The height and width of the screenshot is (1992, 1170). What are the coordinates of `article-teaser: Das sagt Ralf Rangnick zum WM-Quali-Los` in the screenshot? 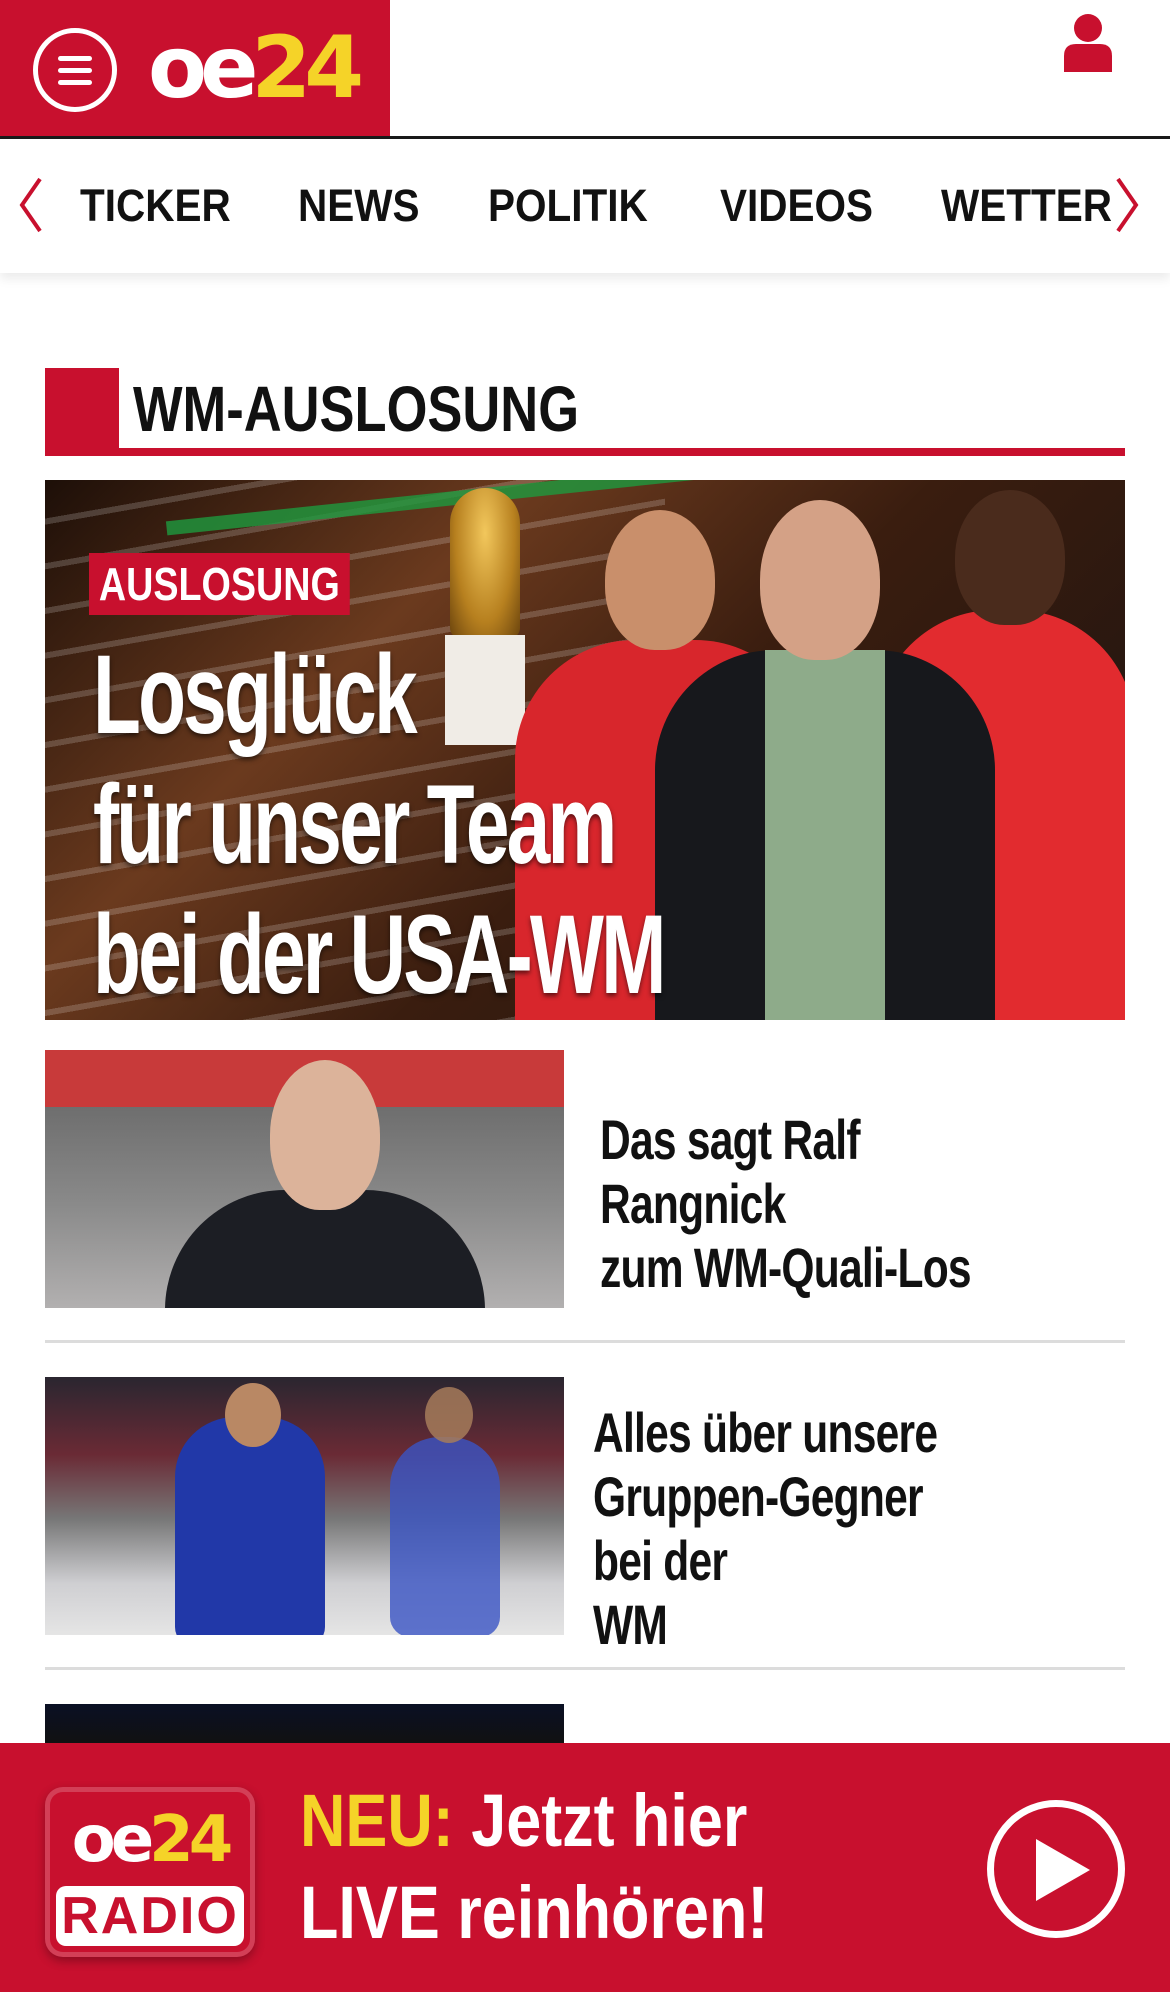 It's located at (585, 1179).